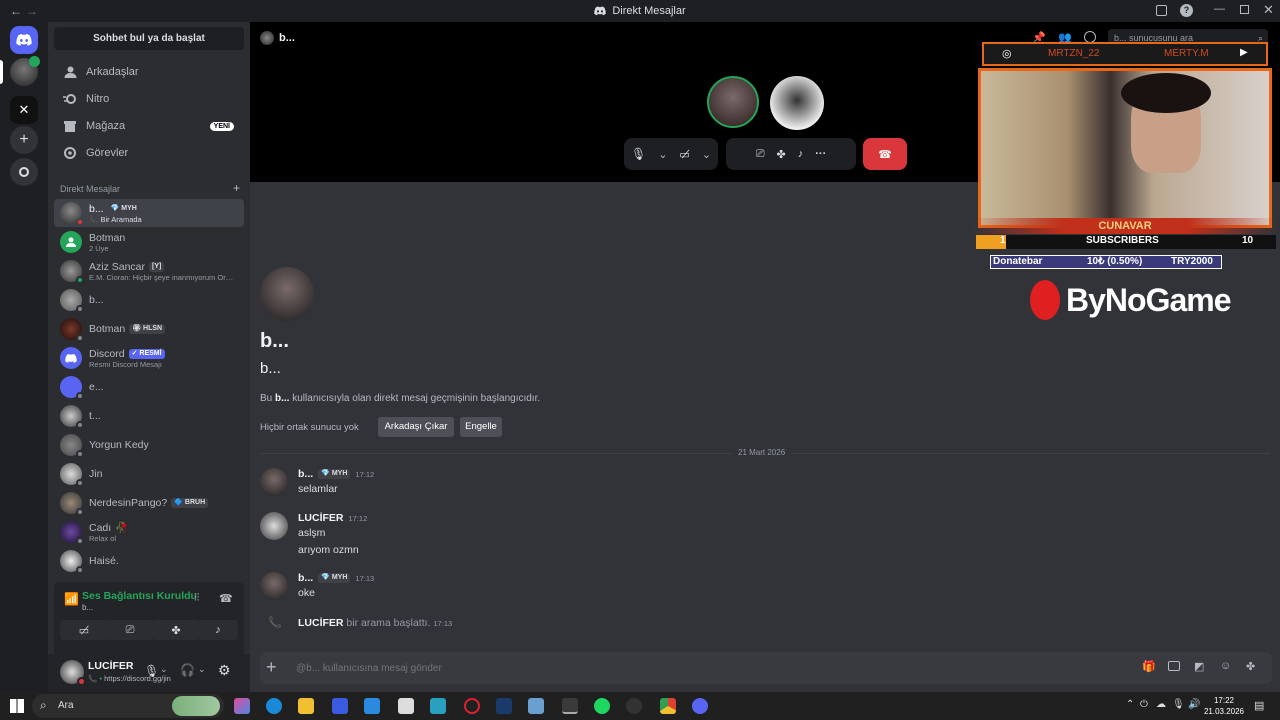  Describe the element at coordinates (149, 503) in the screenshot. I see `dm-item: NerdesinPango? 🔷 BRUH` at that location.